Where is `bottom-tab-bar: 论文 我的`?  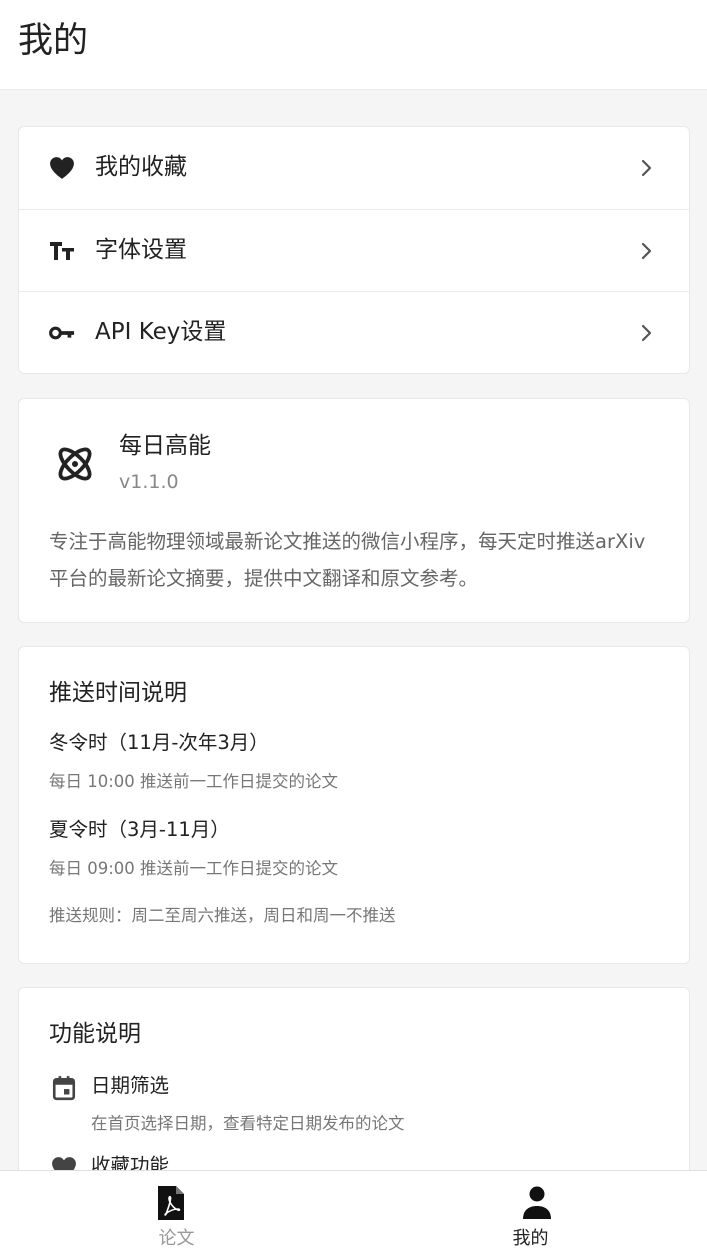 bottom-tab-bar: 论文 我的 is located at coordinates (353, 1210).